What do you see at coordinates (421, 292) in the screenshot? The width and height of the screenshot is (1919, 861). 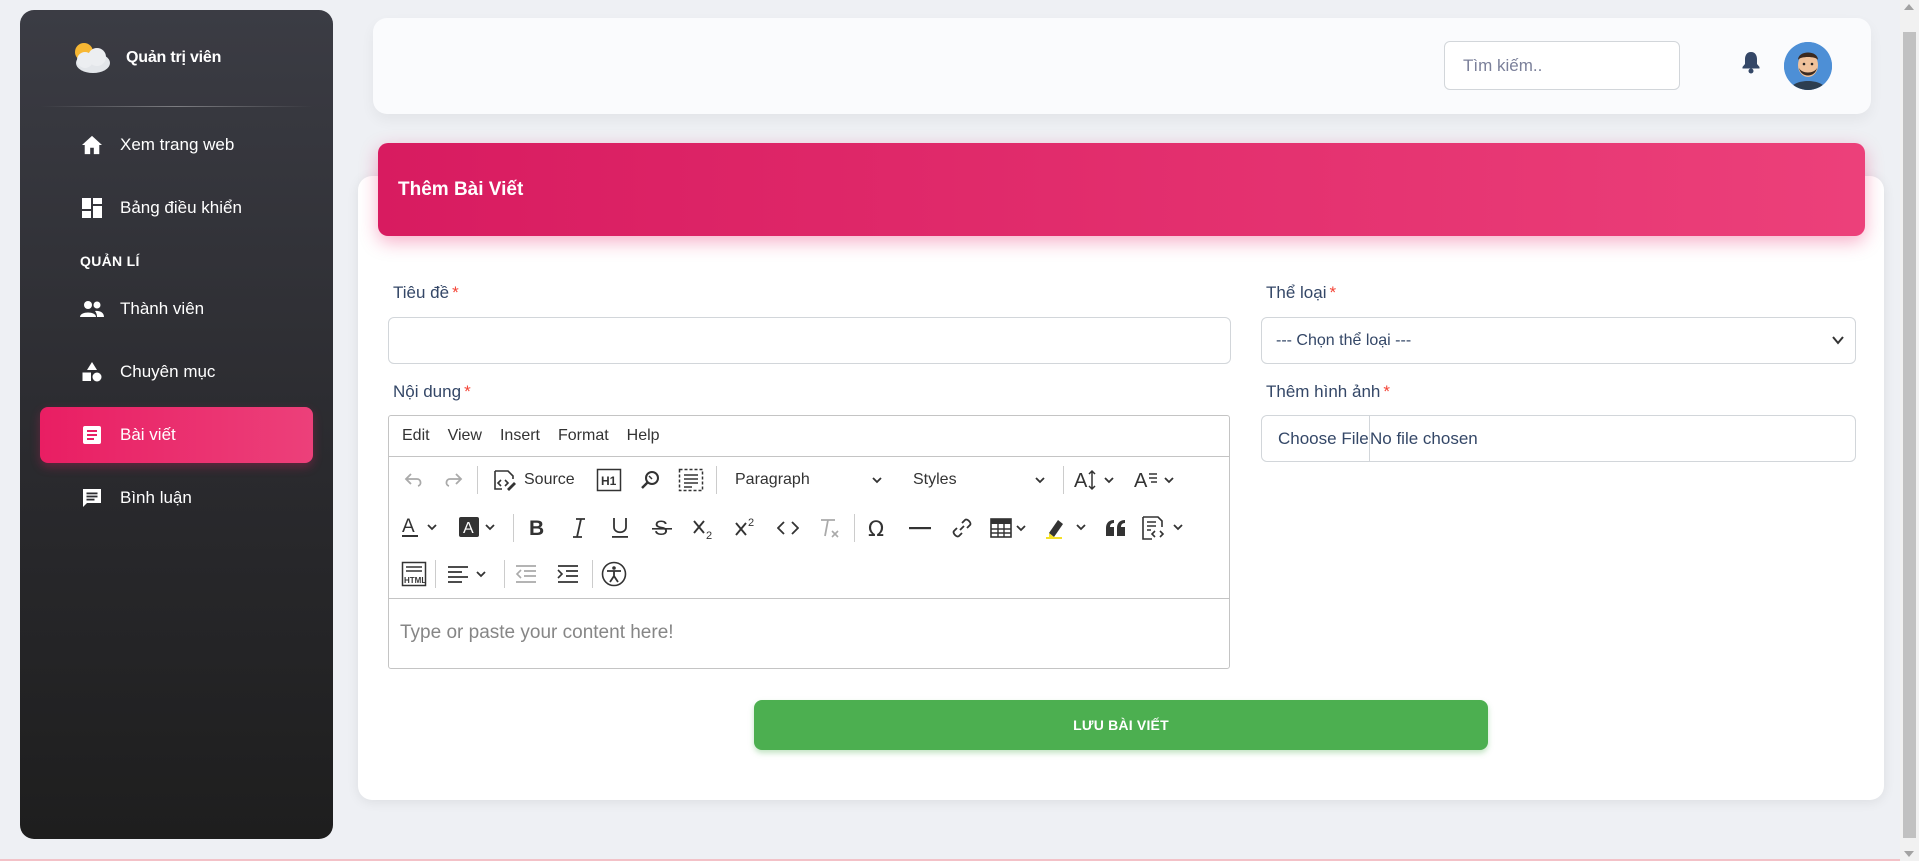 I see `title-label-text: Tiêu đề` at bounding box center [421, 292].